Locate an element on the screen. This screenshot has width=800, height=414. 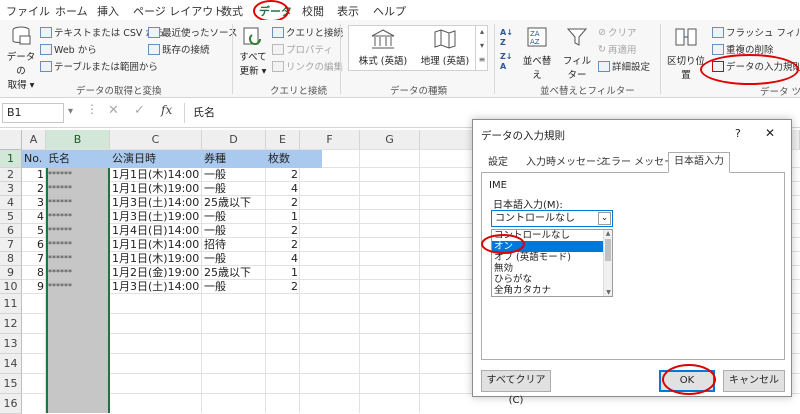
tab-view: 表示 is located at coordinates (348, 11).